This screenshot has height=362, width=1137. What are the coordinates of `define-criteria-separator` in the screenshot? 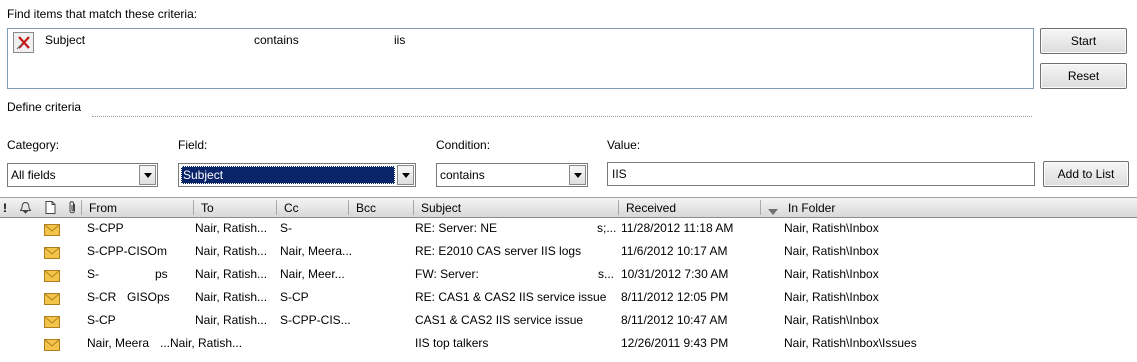 It's located at (562, 116).